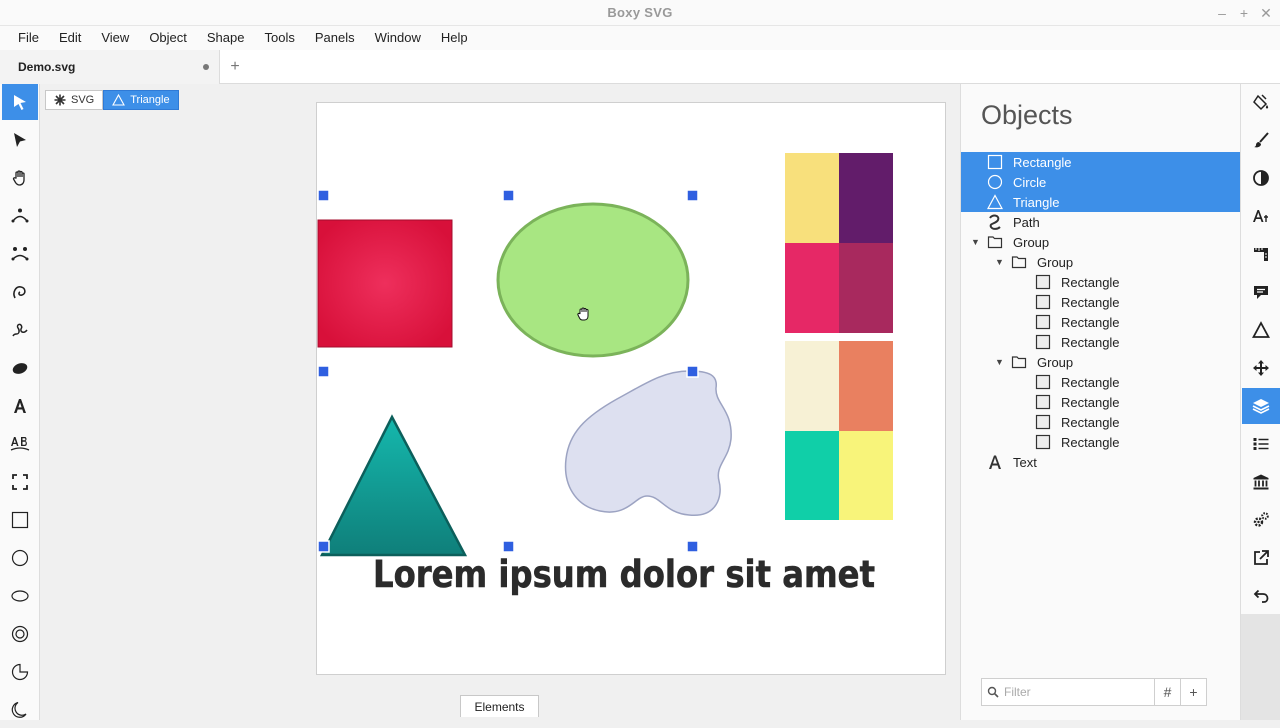 This screenshot has height=728, width=1280. What do you see at coordinates (1101, 182) in the screenshot?
I see `object-row-circle: Circle` at bounding box center [1101, 182].